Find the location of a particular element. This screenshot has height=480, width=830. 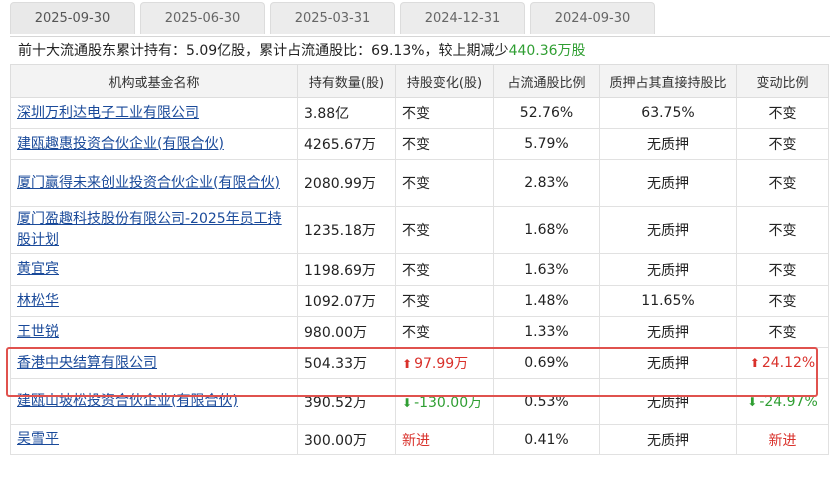

holding-qty-cell: 390.52万 is located at coordinates (346, 401).